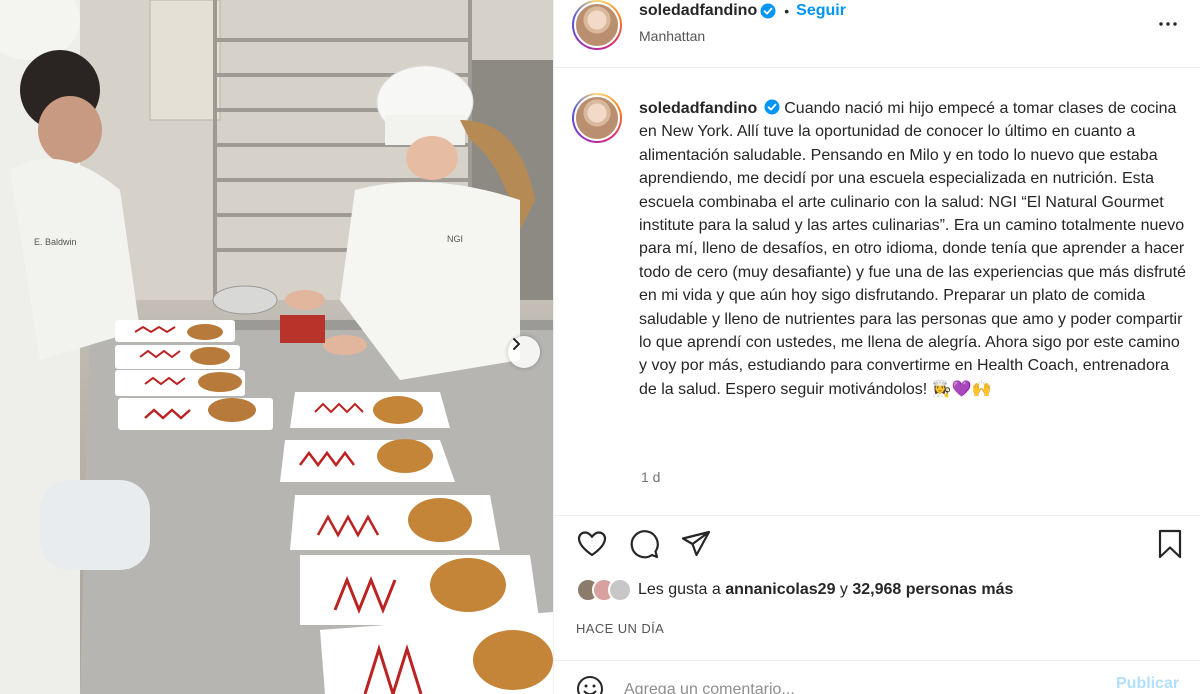 This screenshot has width=1200, height=694. I want to click on next-photo-button, so click(524, 352).